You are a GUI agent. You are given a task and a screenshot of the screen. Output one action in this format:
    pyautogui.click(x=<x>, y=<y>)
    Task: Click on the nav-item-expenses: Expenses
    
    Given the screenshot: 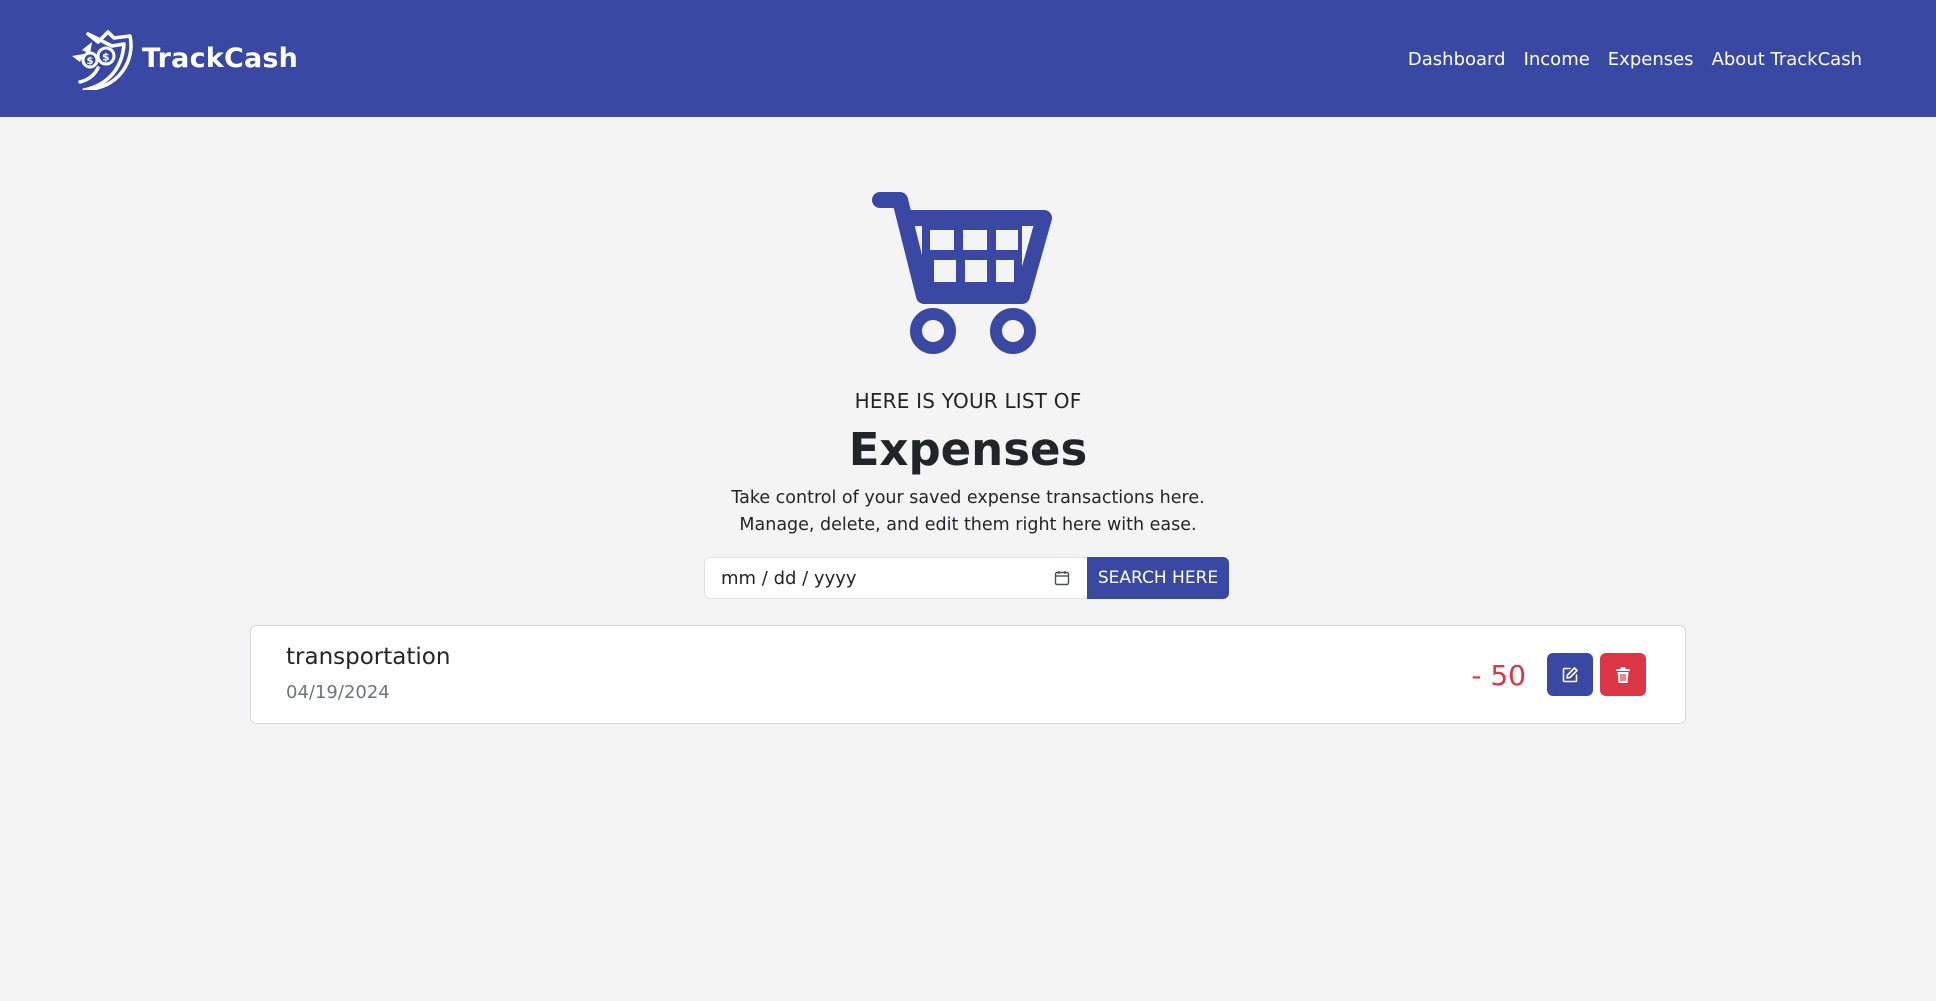 What is the action you would take?
    pyautogui.click(x=1651, y=59)
    